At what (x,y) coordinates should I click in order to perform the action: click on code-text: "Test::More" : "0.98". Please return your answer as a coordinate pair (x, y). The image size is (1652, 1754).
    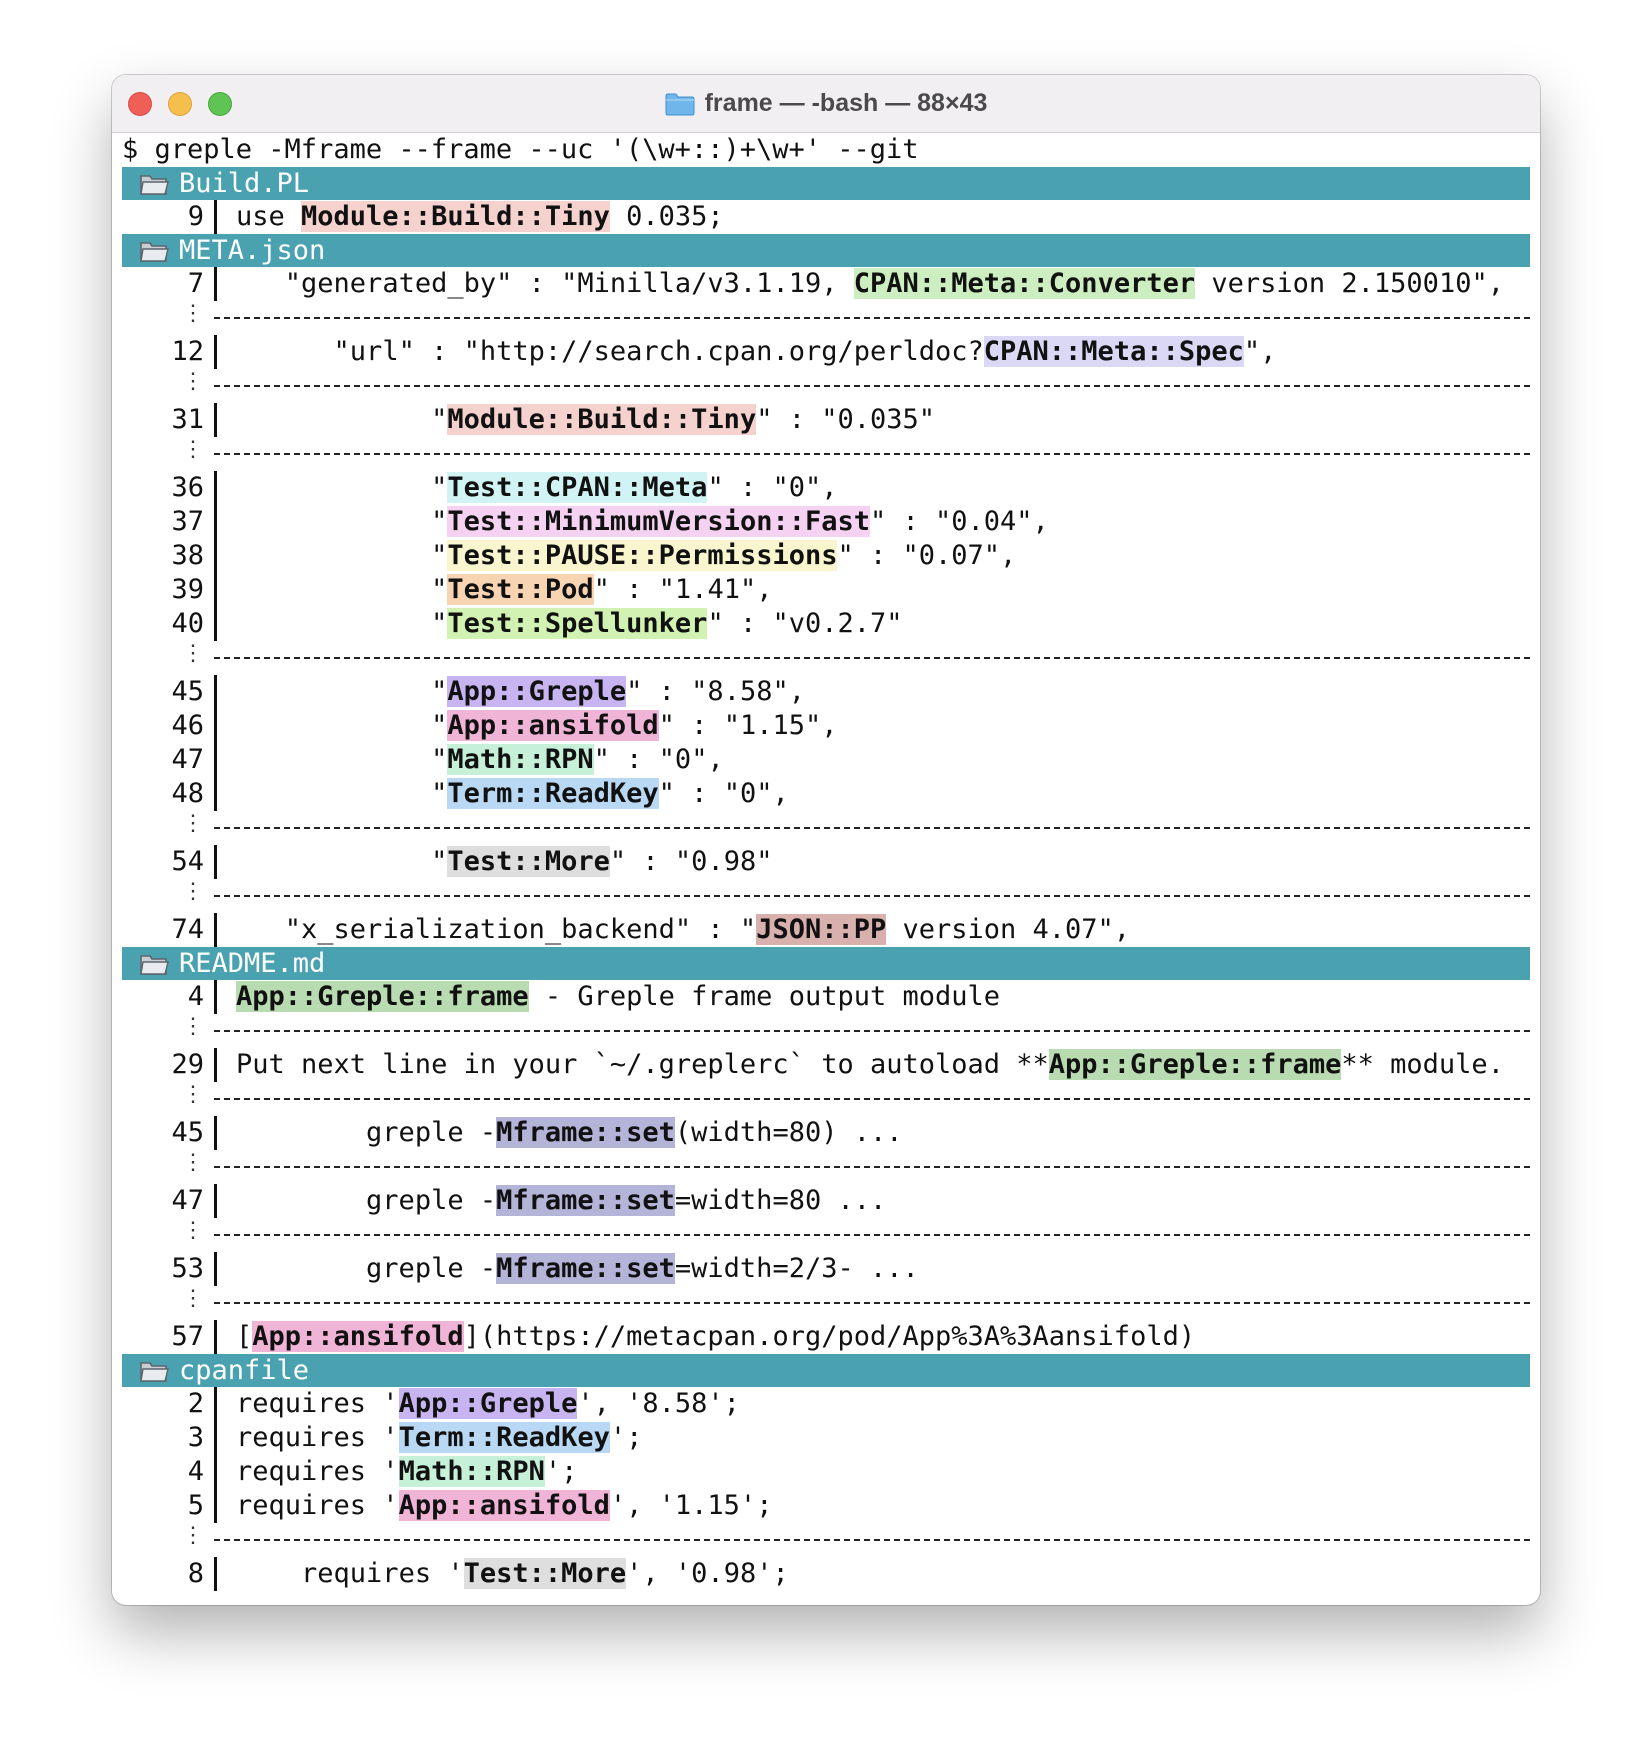
    Looking at the image, I should click on (494, 862).